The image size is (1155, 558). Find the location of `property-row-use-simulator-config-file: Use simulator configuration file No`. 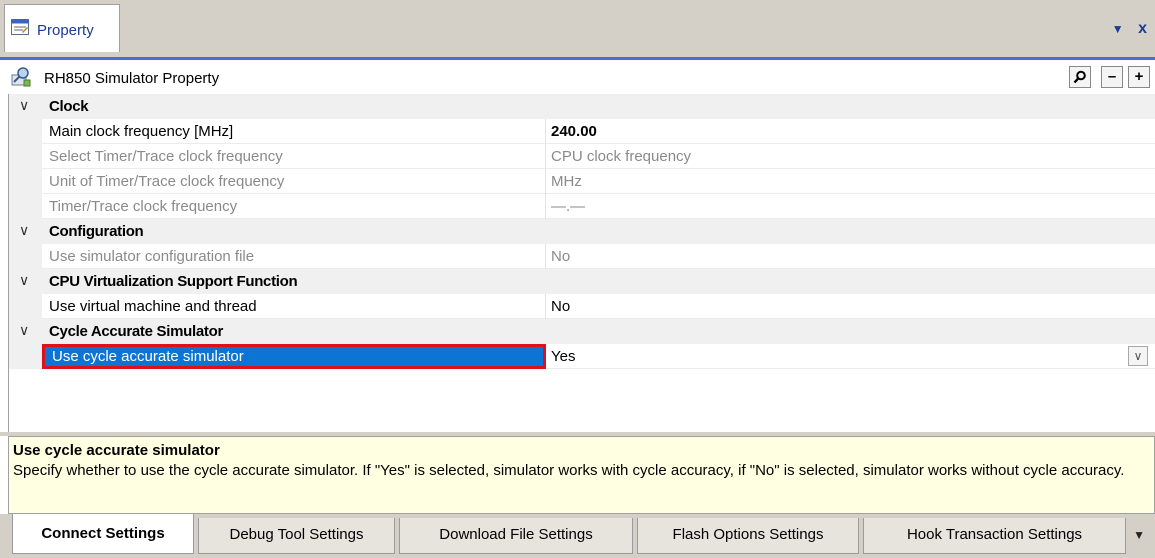

property-row-use-simulator-config-file: Use simulator configuration file No is located at coordinates (582, 256).